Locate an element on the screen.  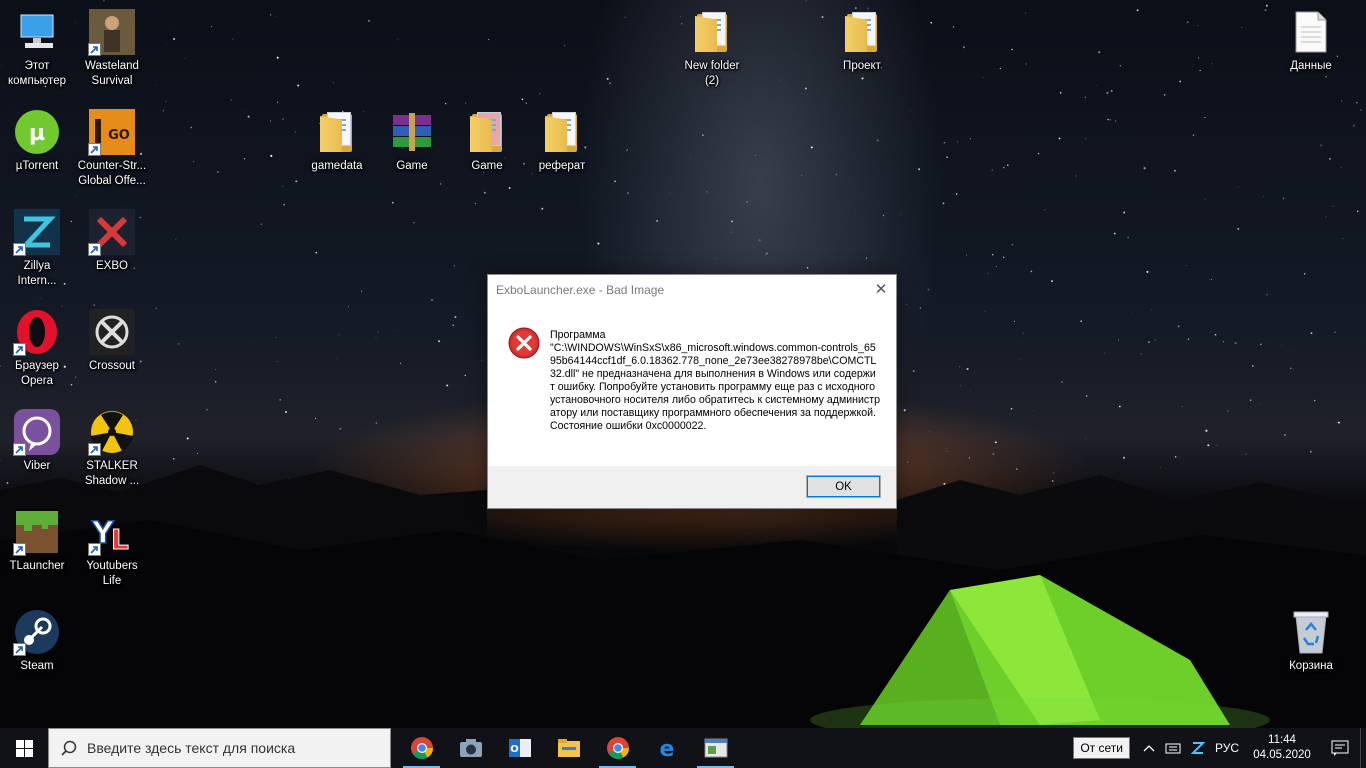
windows-logo-icon is located at coordinates (24, 748).